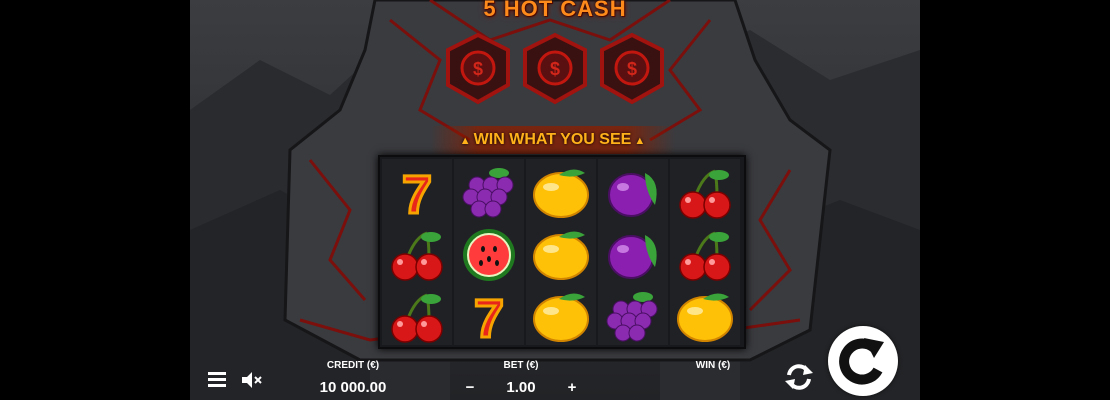  Describe the element at coordinates (489, 254) in the screenshot. I see `watermelon-symbol-icon` at that location.